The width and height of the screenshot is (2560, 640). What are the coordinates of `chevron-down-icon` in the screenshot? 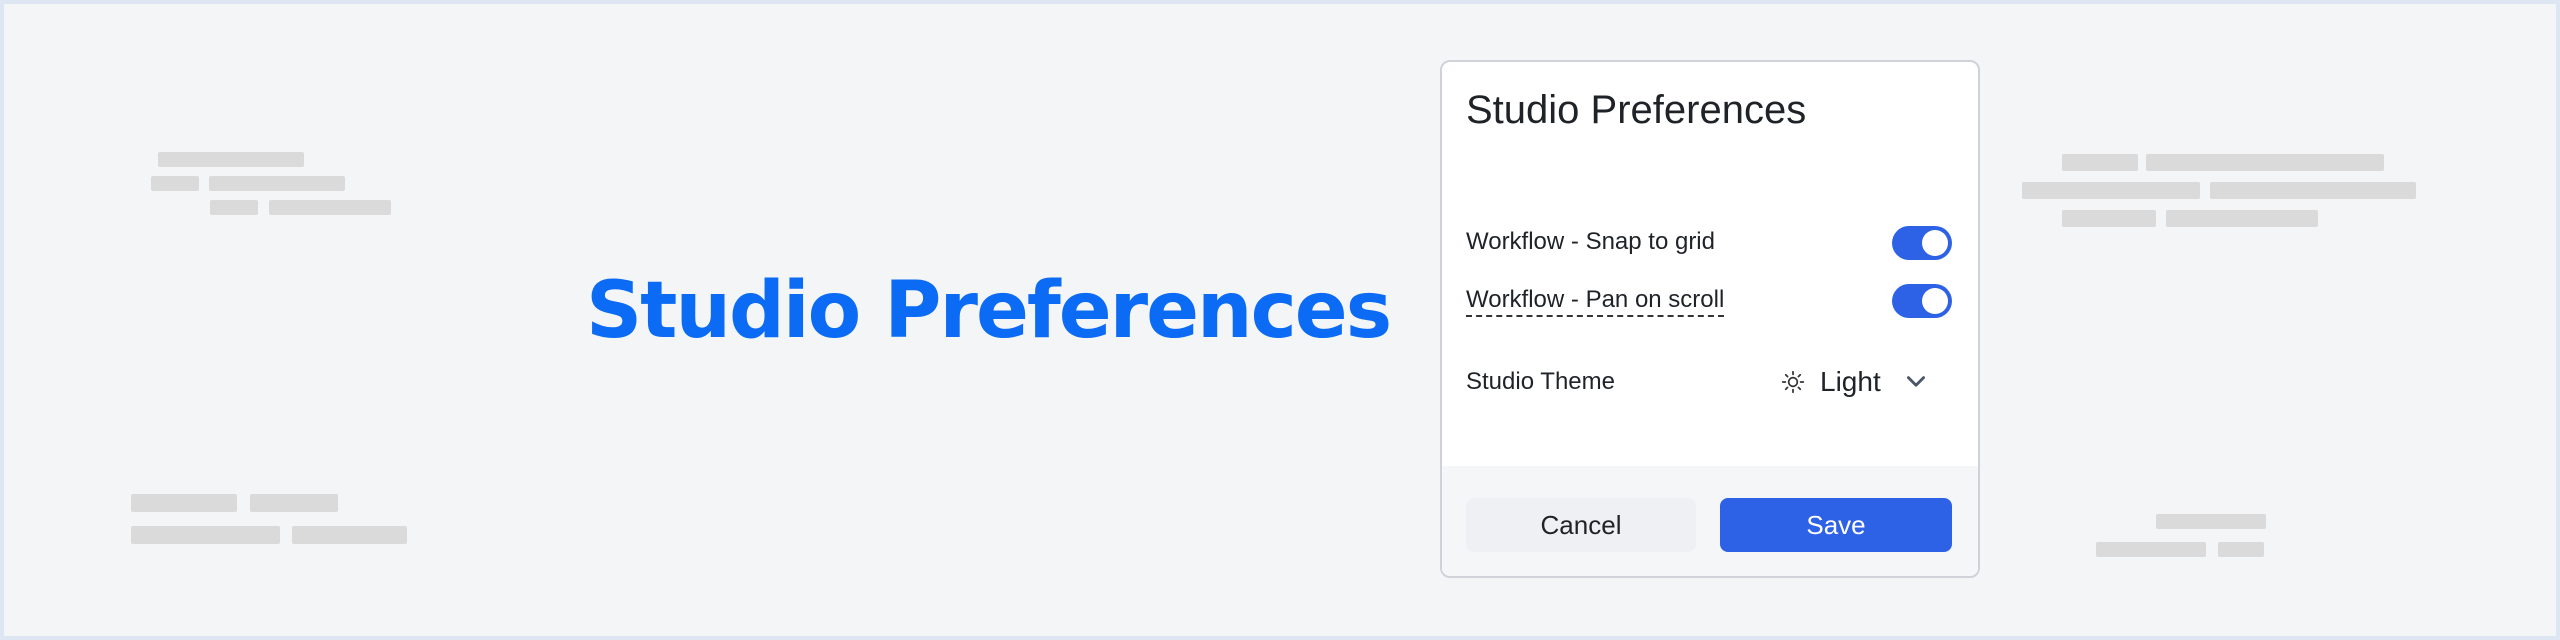 It's located at (1915, 381).